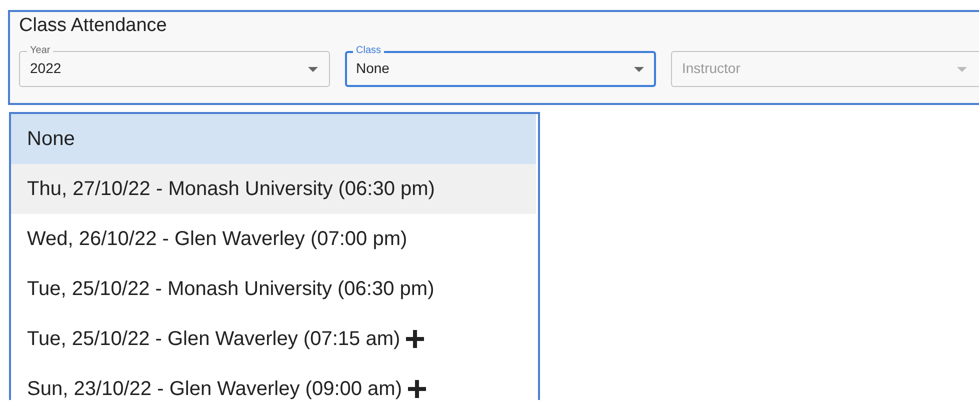 The width and height of the screenshot is (979, 401). Describe the element at coordinates (46, 68) in the screenshot. I see `field-value: 2022` at that location.